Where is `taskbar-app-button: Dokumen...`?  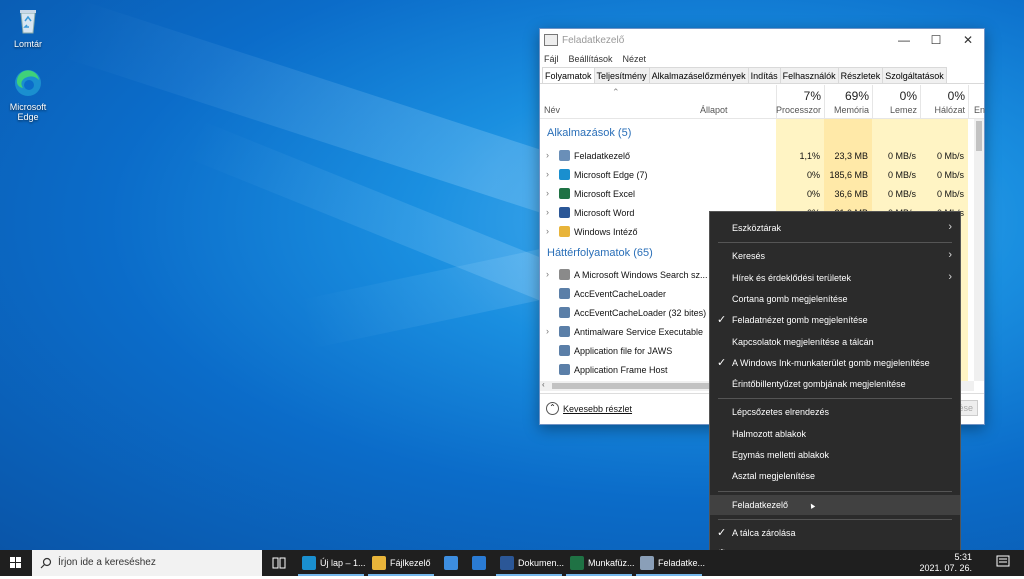
taskbar-app-button: Dokumen... is located at coordinates (529, 563).